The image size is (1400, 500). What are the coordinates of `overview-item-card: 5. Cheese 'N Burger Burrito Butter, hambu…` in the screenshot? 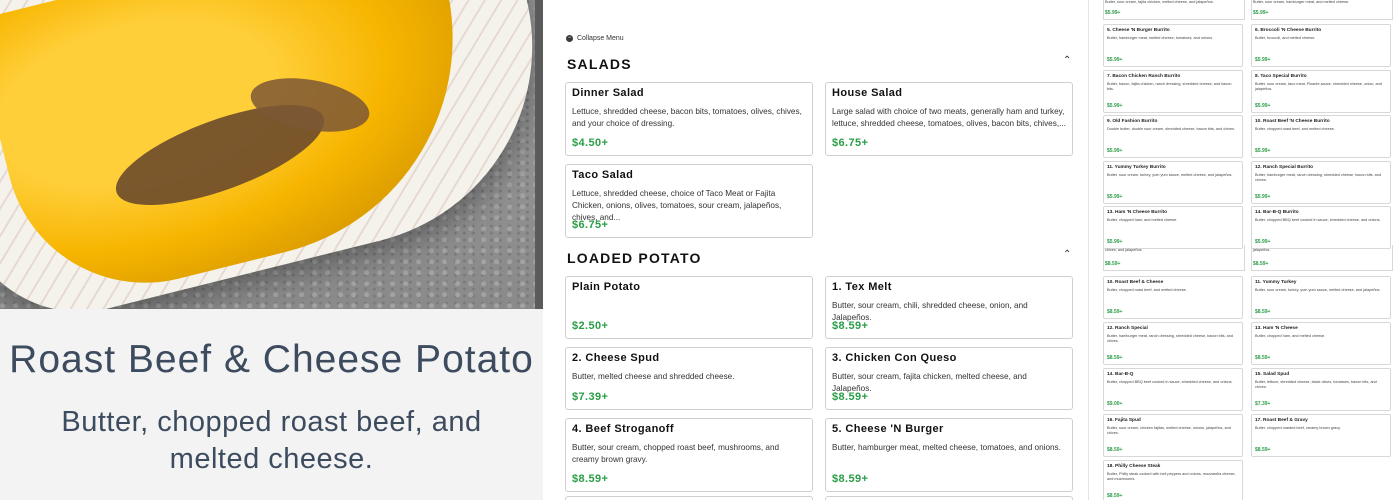 It's located at (1173, 45).